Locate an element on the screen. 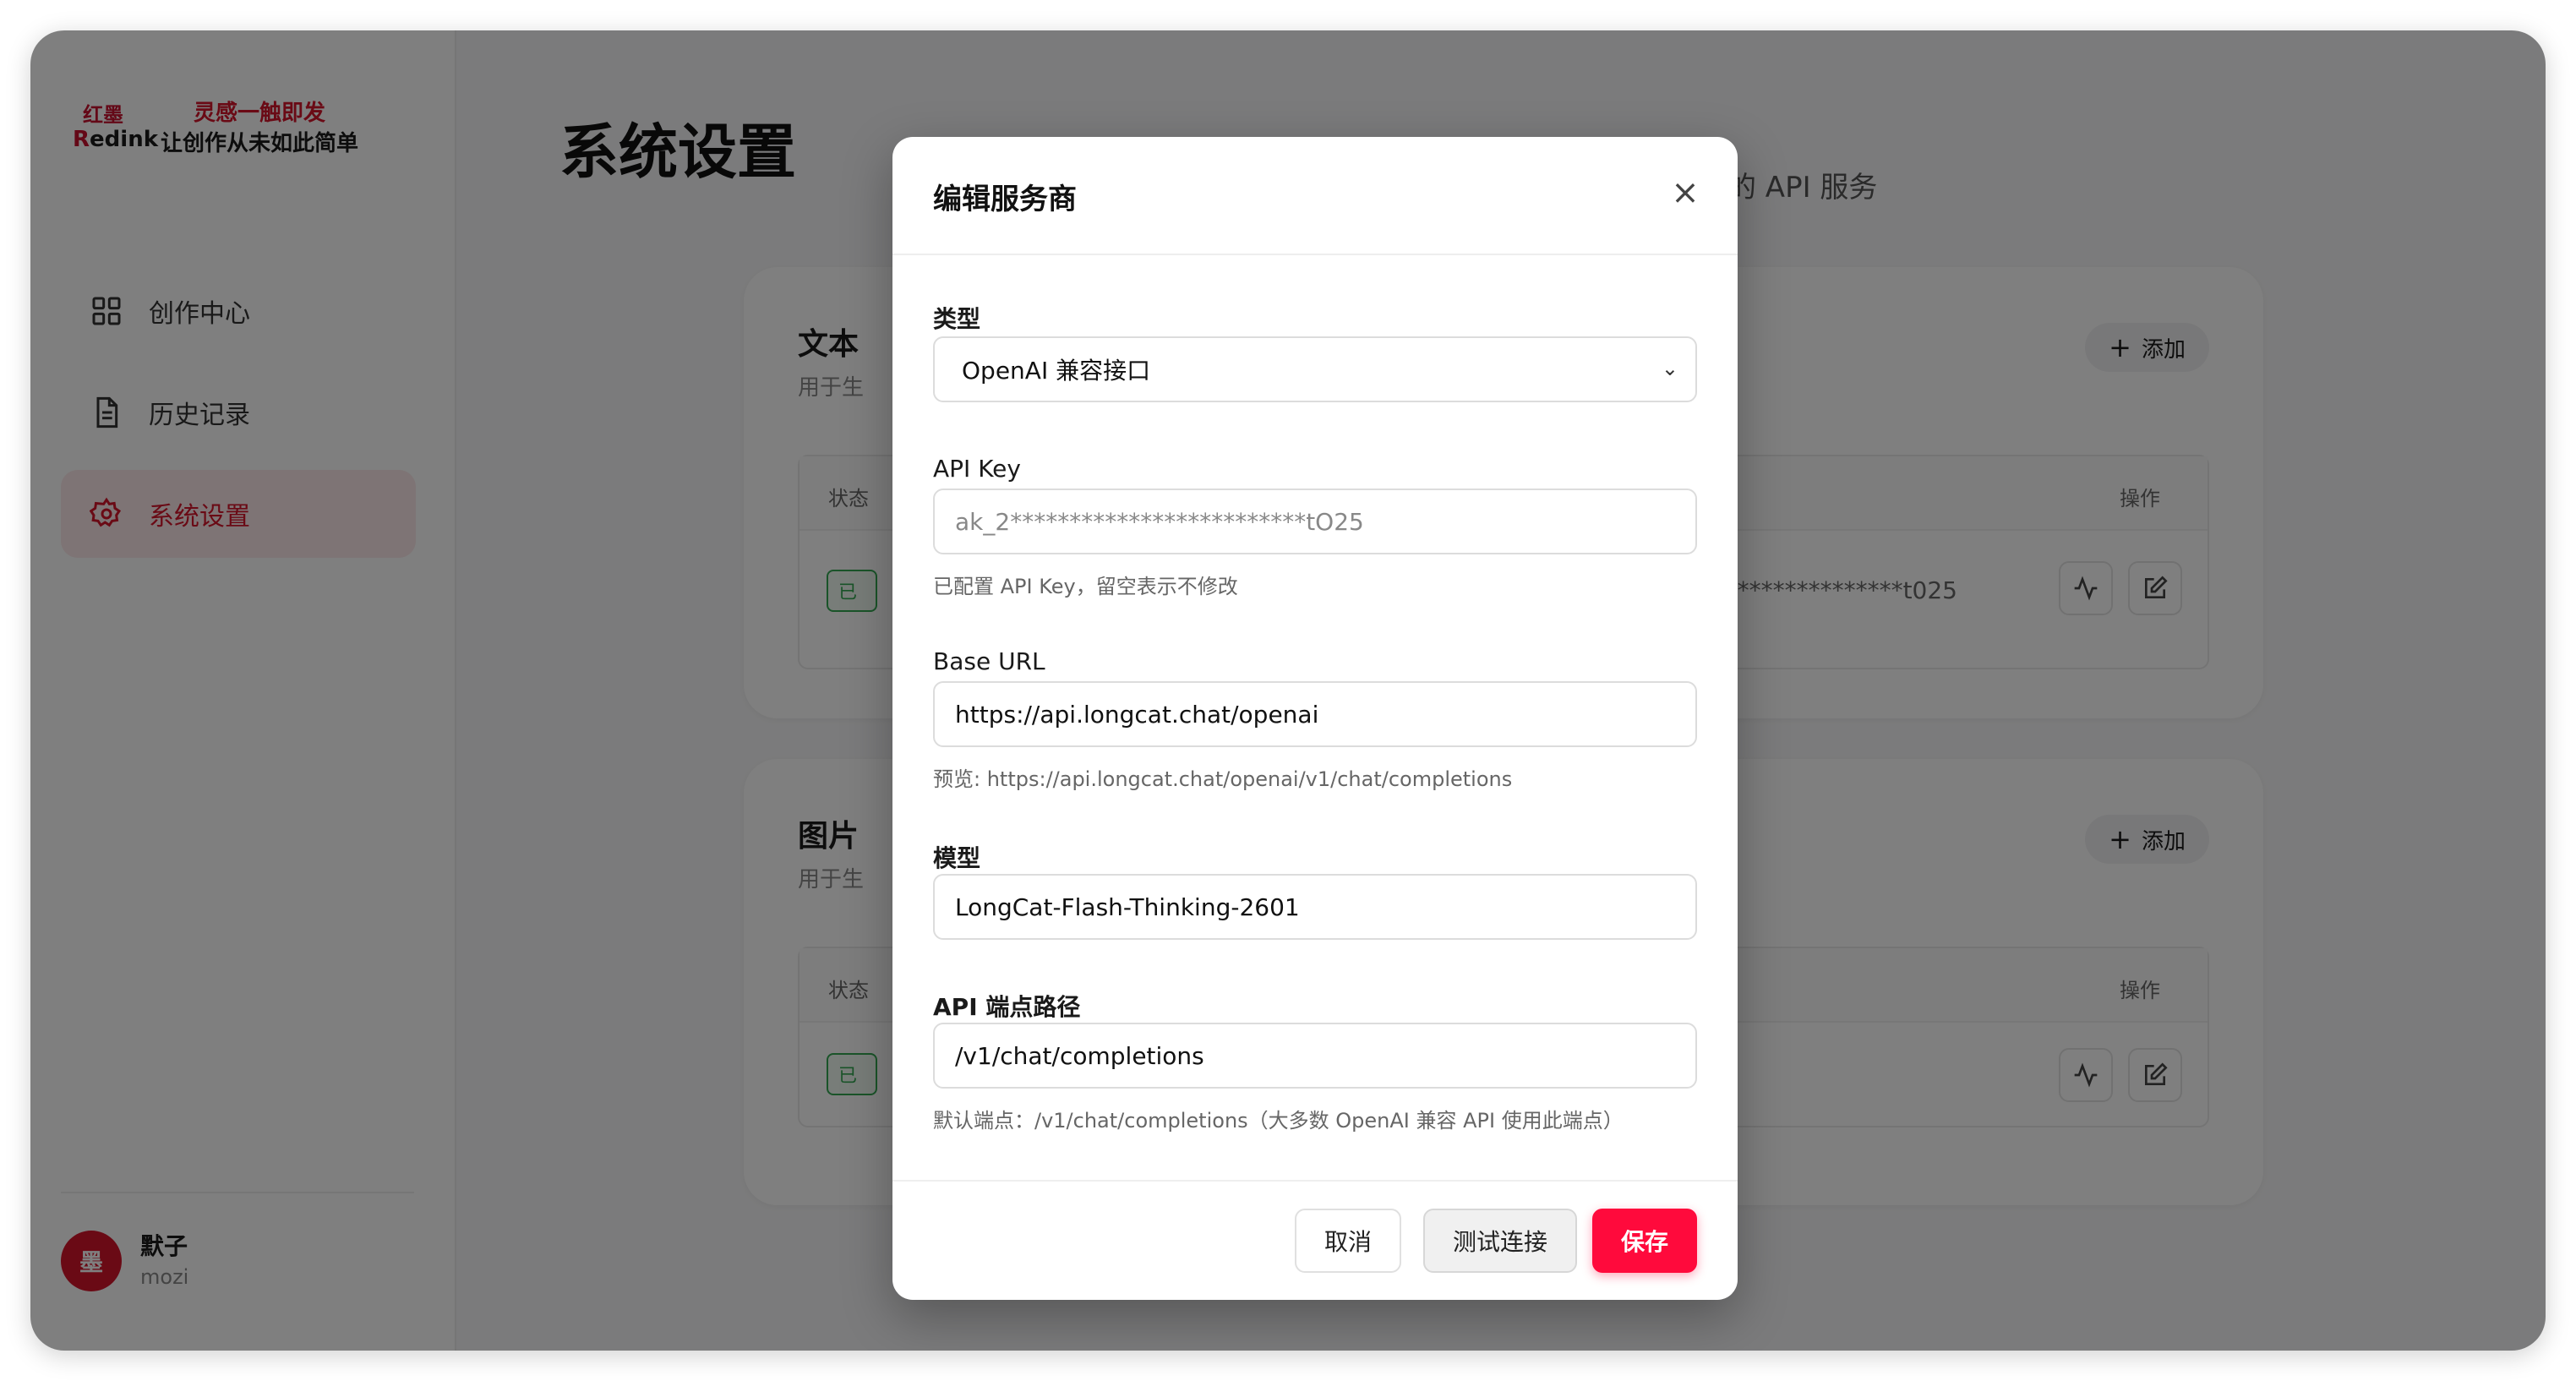 The width and height of the screenshot is (2576, 1381). model-label: 模型 is located at coordinates (957, 858).